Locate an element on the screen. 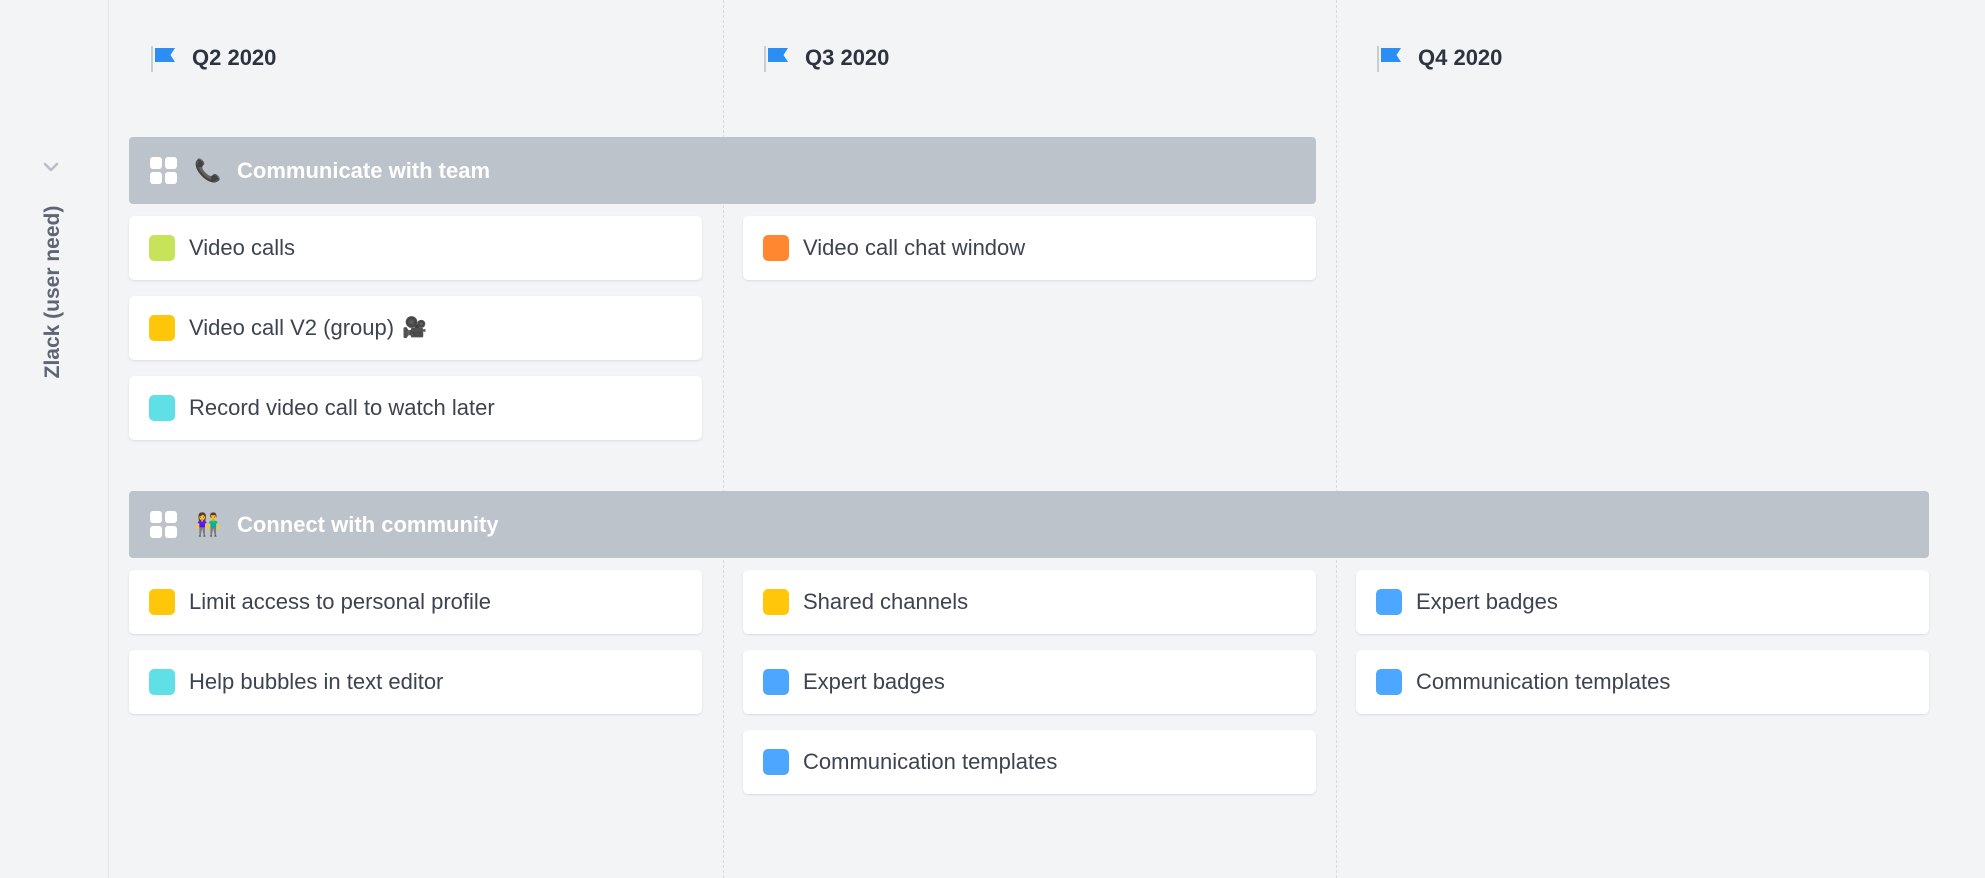 This screenshot has height=878, width=1985. chevron-down-icon is located at coordinates (51, 167).